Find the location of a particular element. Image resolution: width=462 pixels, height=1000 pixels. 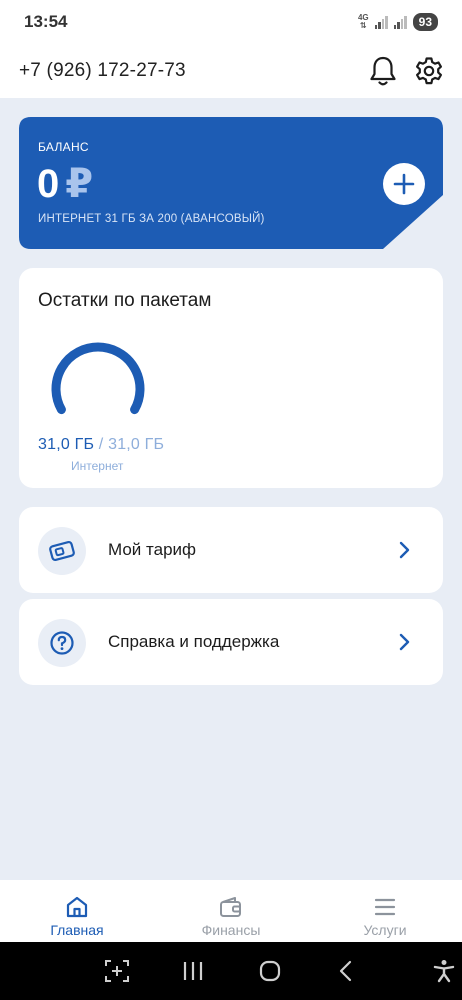

balance-amount: 0 ₽ is located at coordinates (65, 184).